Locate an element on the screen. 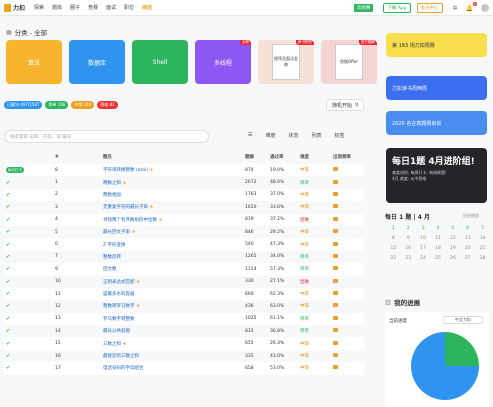  calendar-day: 3 is located at coordinates (423, 228).